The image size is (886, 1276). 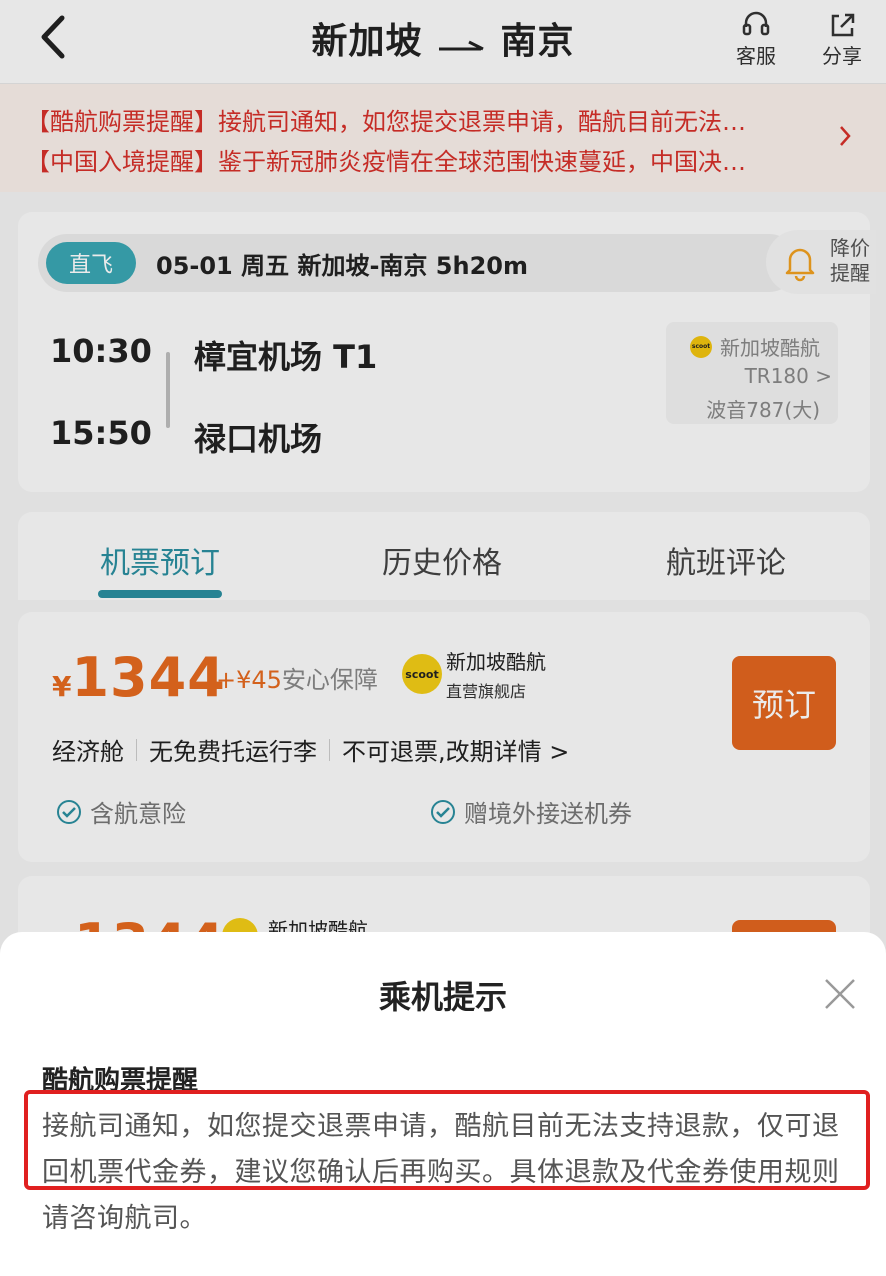 What do you see at coordinates (840, 994) in the screenshot?
I see `close-icon` at bounding box center [840, 994].